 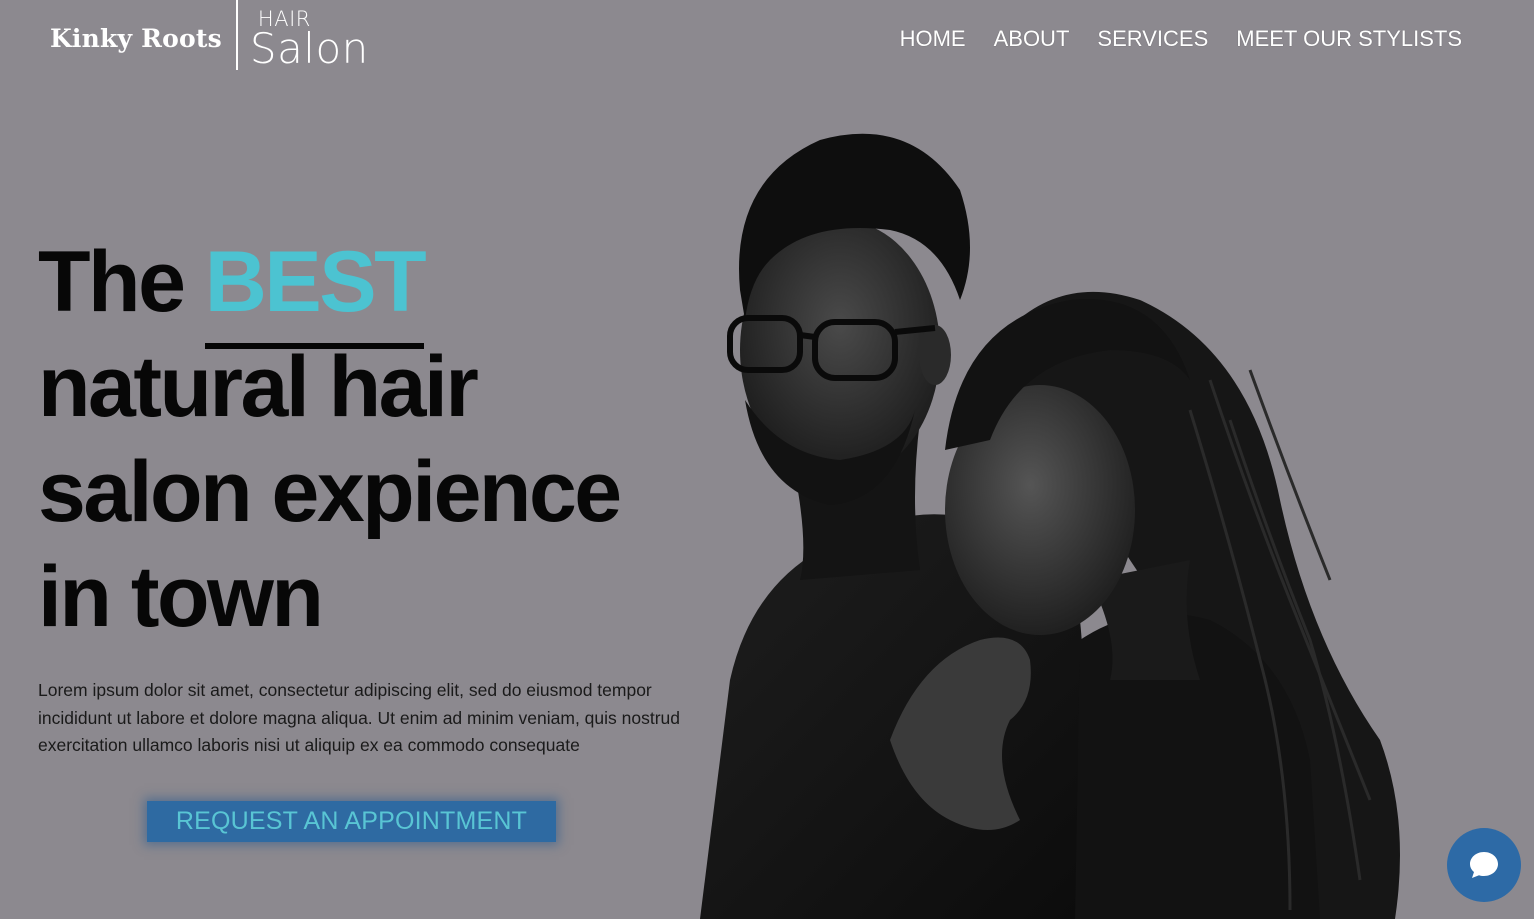 I want to click on headline-accent-best: BEST, so click(x=315, y=289).